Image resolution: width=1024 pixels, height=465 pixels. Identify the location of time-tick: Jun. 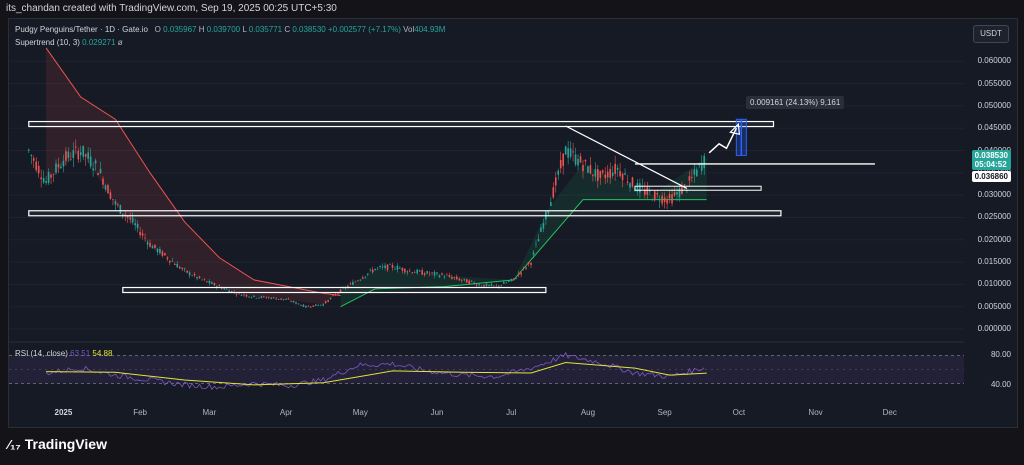
(437, 412).